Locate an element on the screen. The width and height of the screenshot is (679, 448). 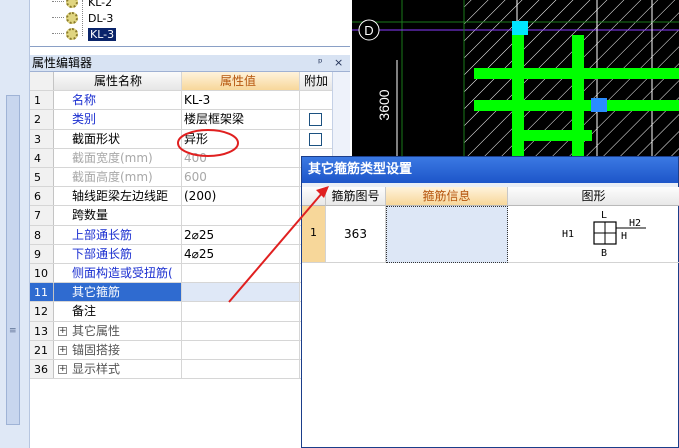
property-row: 6 轴线距梁左边线距 (200) is located at coordinates (181, 197).